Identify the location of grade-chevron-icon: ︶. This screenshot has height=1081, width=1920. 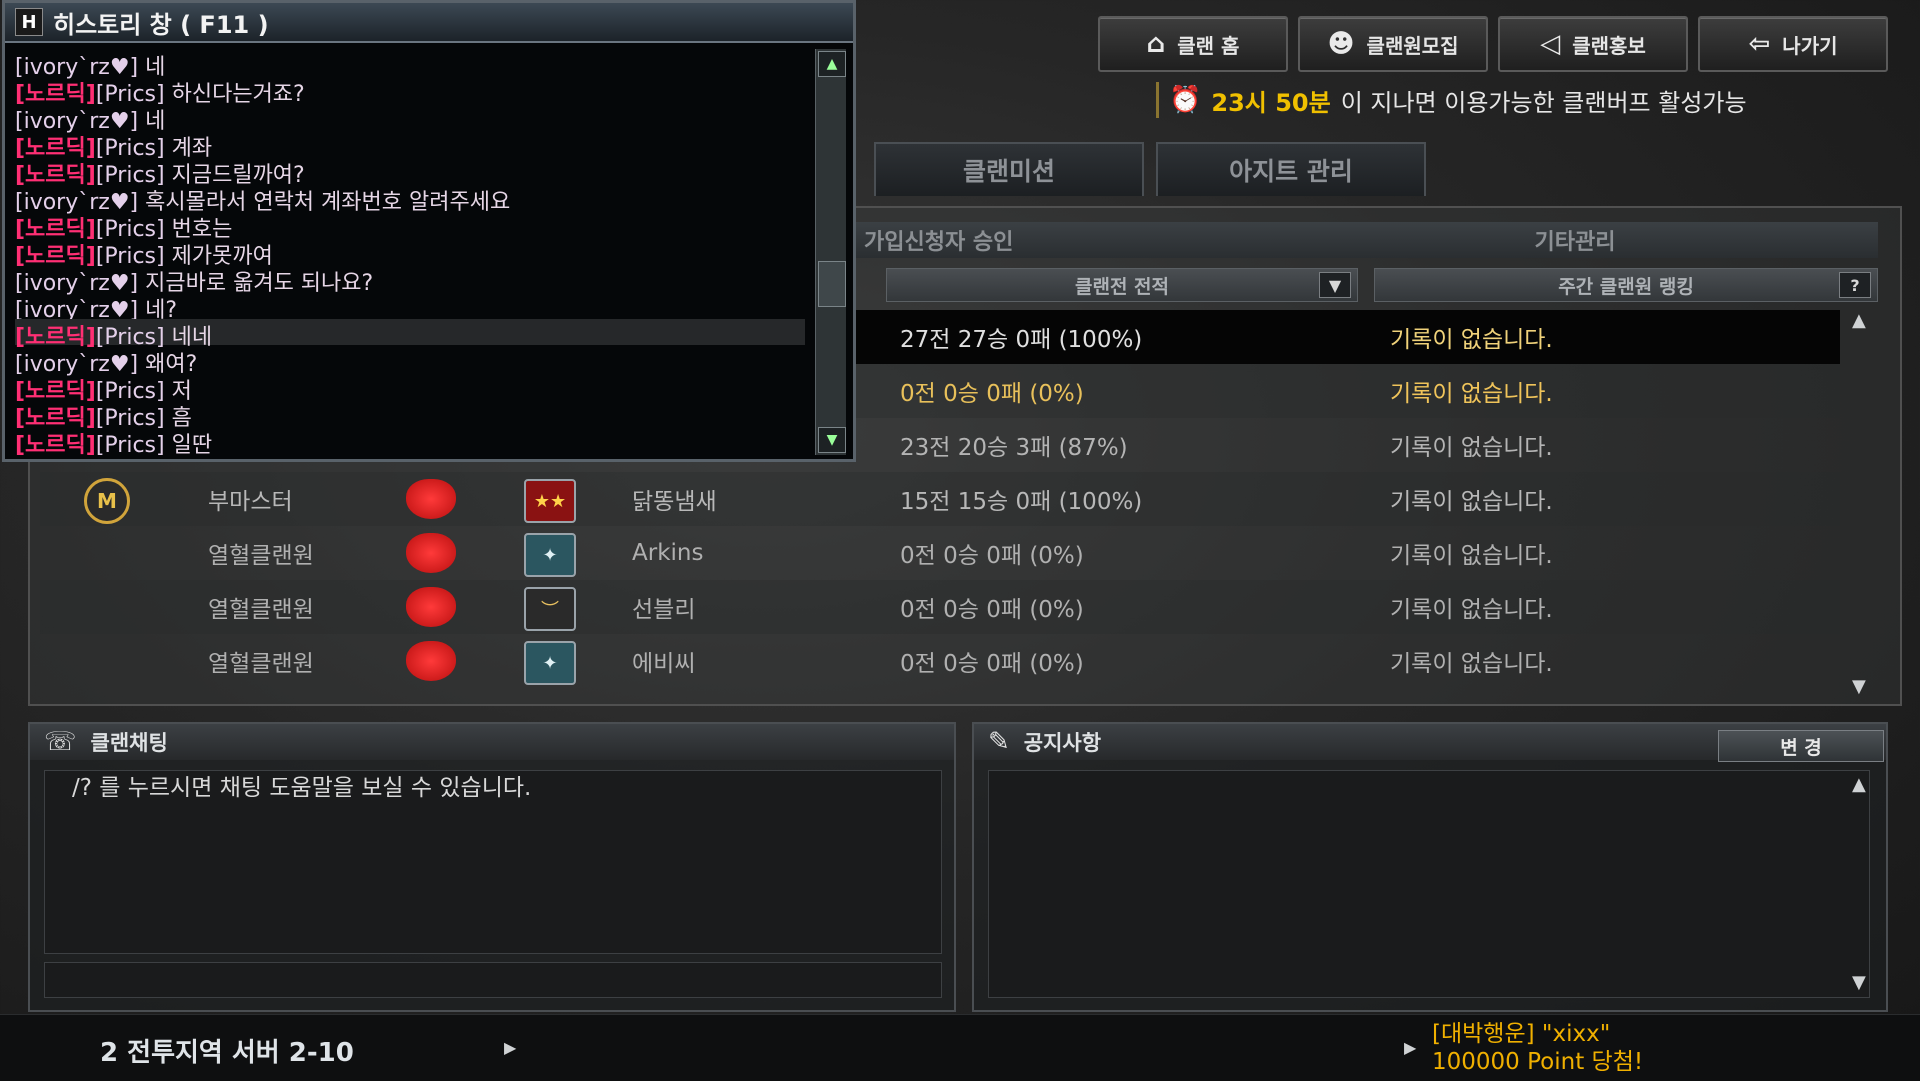
(550, 609).